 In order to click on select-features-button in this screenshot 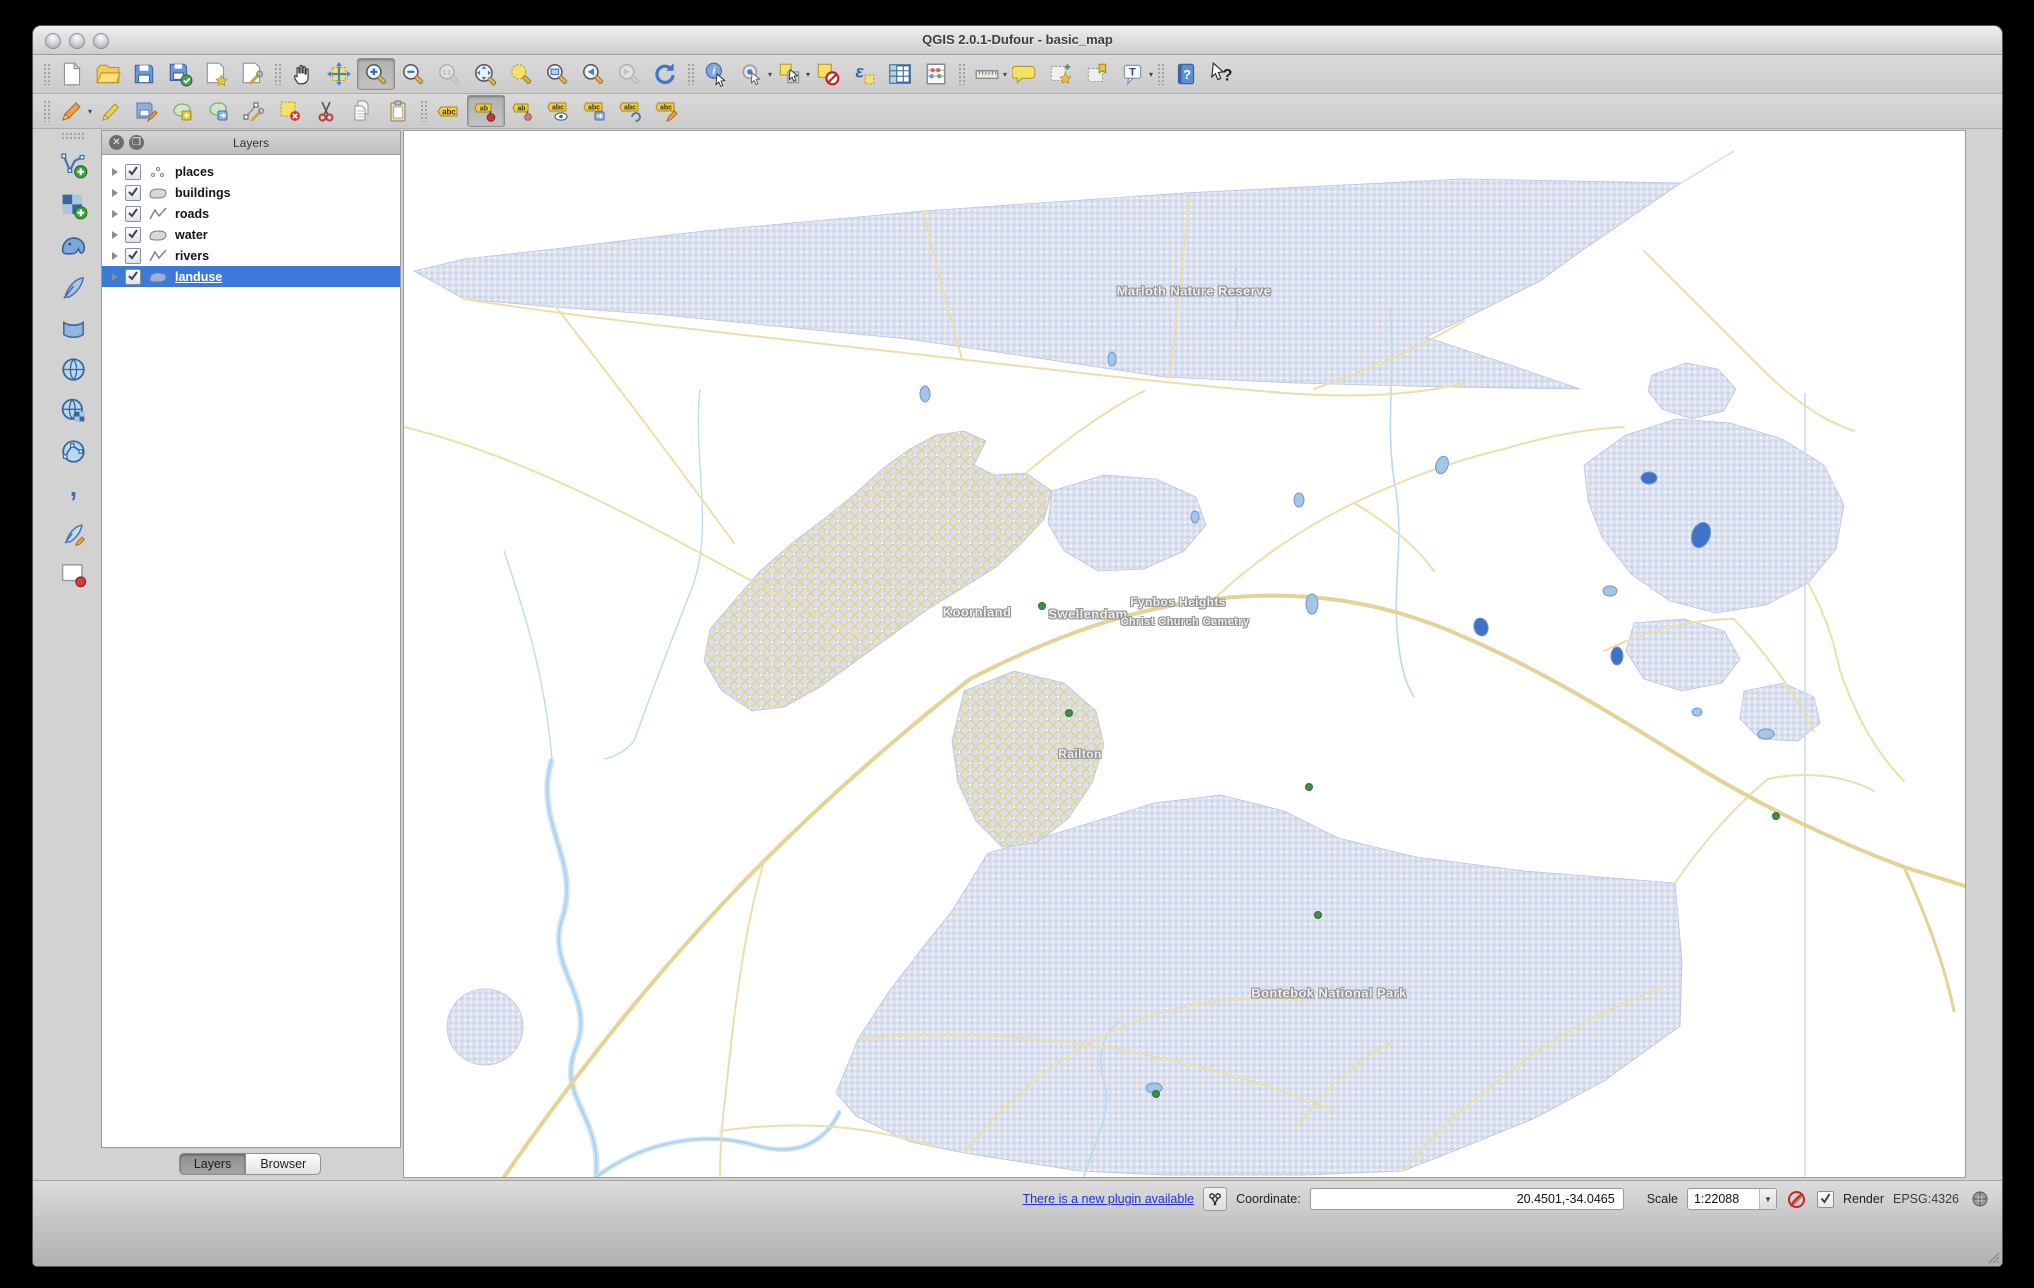, I will do `click(790, 74)`.